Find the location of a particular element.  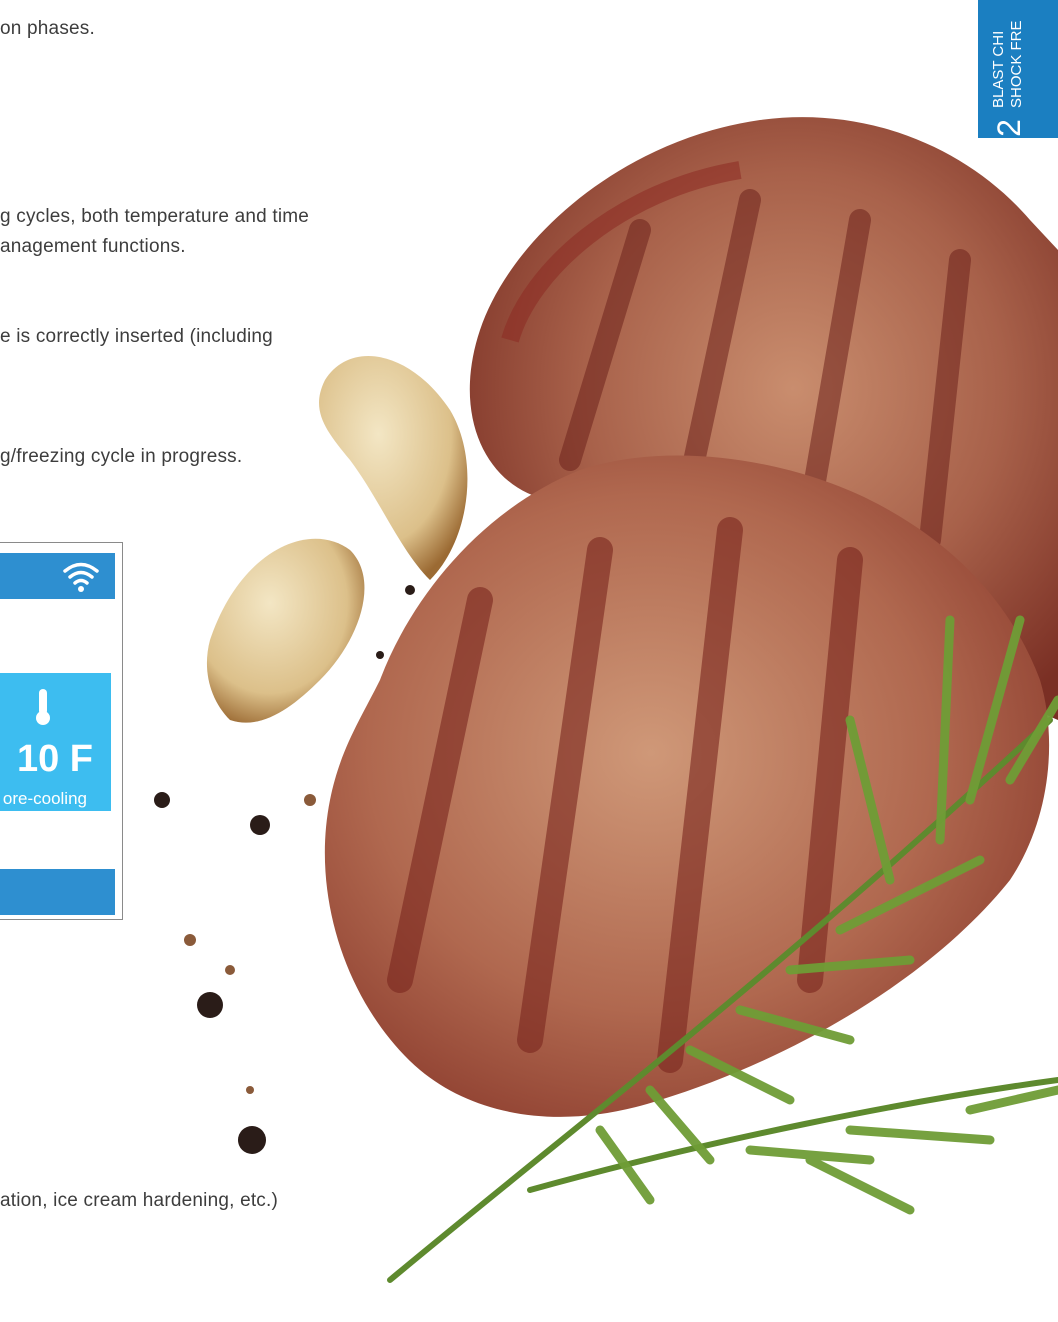

paragraph-line: on phases. is located at coordinates (47, 28).